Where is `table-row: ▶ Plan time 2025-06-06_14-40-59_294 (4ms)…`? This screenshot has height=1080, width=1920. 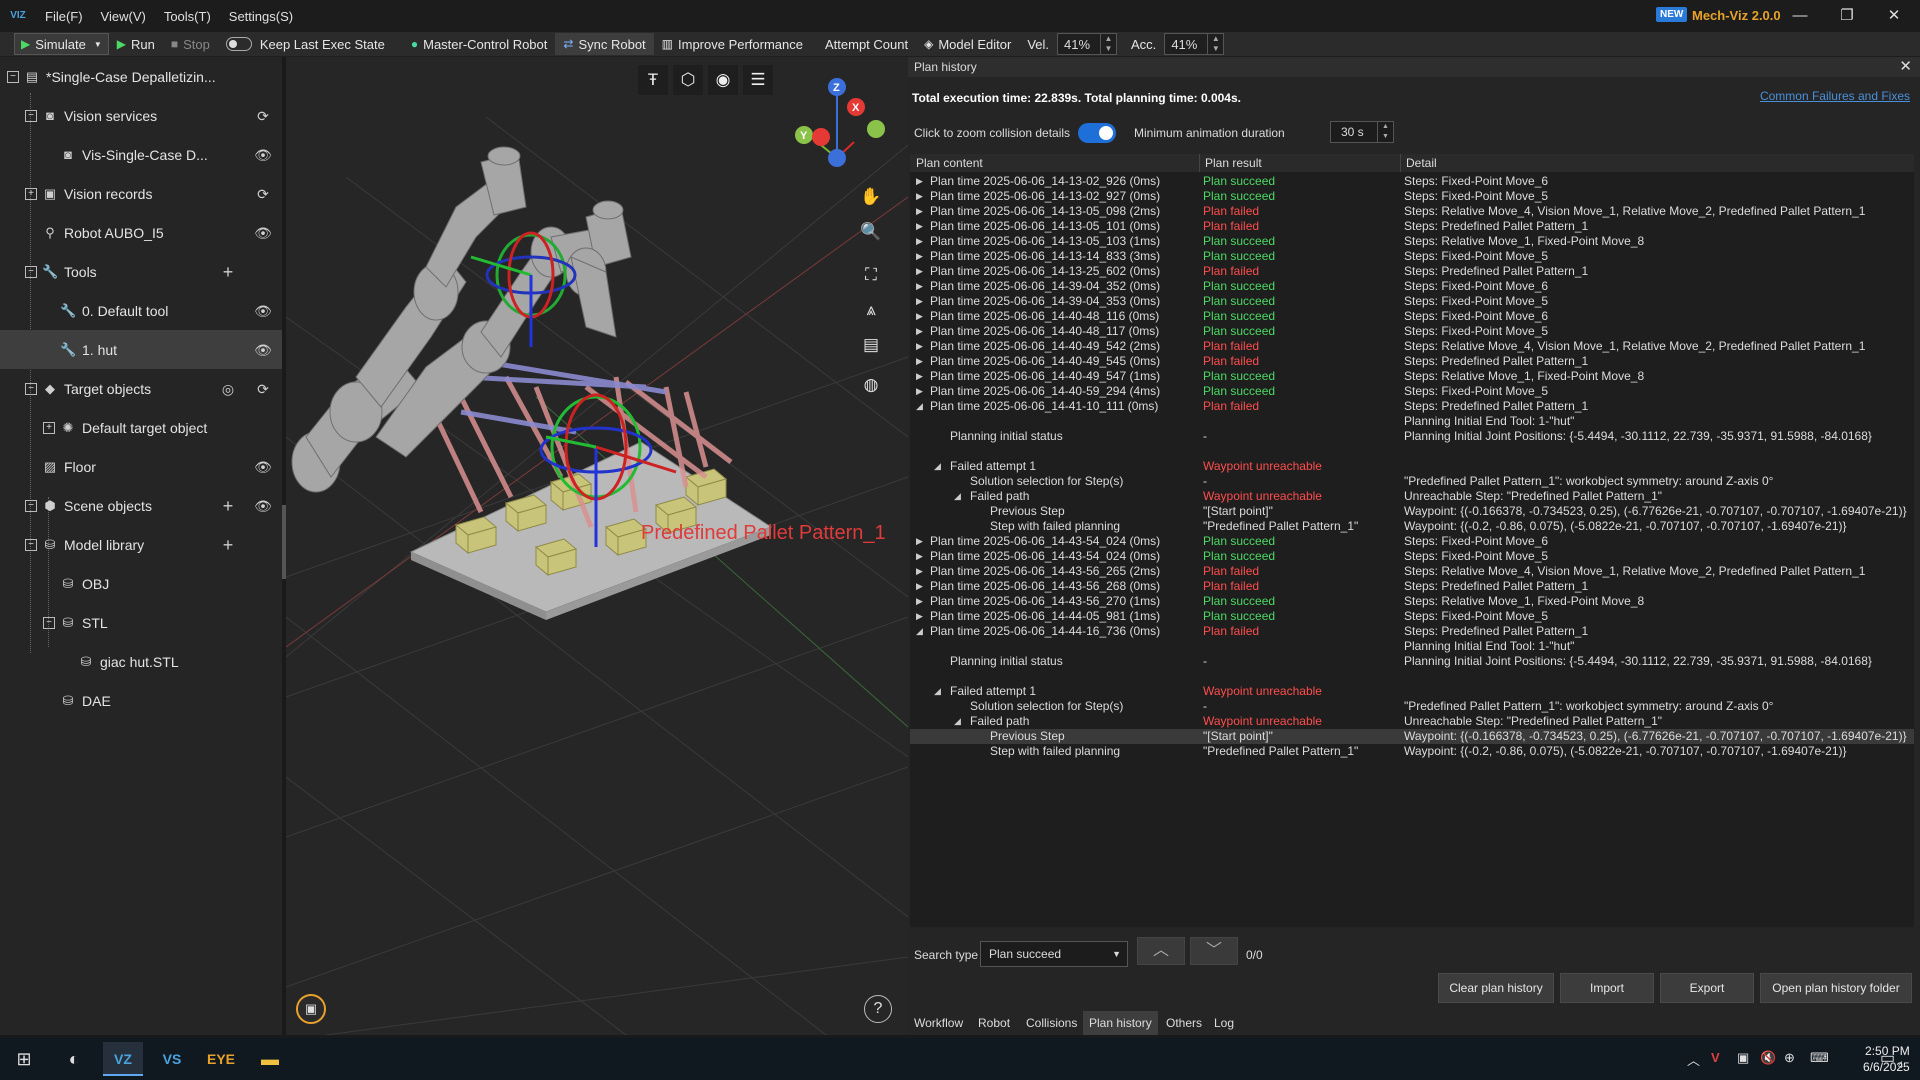
table-row: ▶ Plan time 2025-06-06_14-40-59_294 (4ms)… is located at coordinates (1412, 391).